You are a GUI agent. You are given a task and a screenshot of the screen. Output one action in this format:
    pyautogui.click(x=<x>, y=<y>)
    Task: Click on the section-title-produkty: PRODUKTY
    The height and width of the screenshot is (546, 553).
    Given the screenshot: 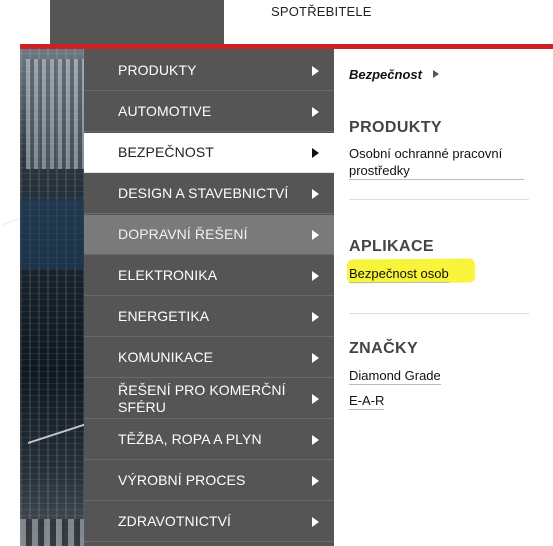 What is the action you would take?
    pyautogui.click(x=395, y=127)
    